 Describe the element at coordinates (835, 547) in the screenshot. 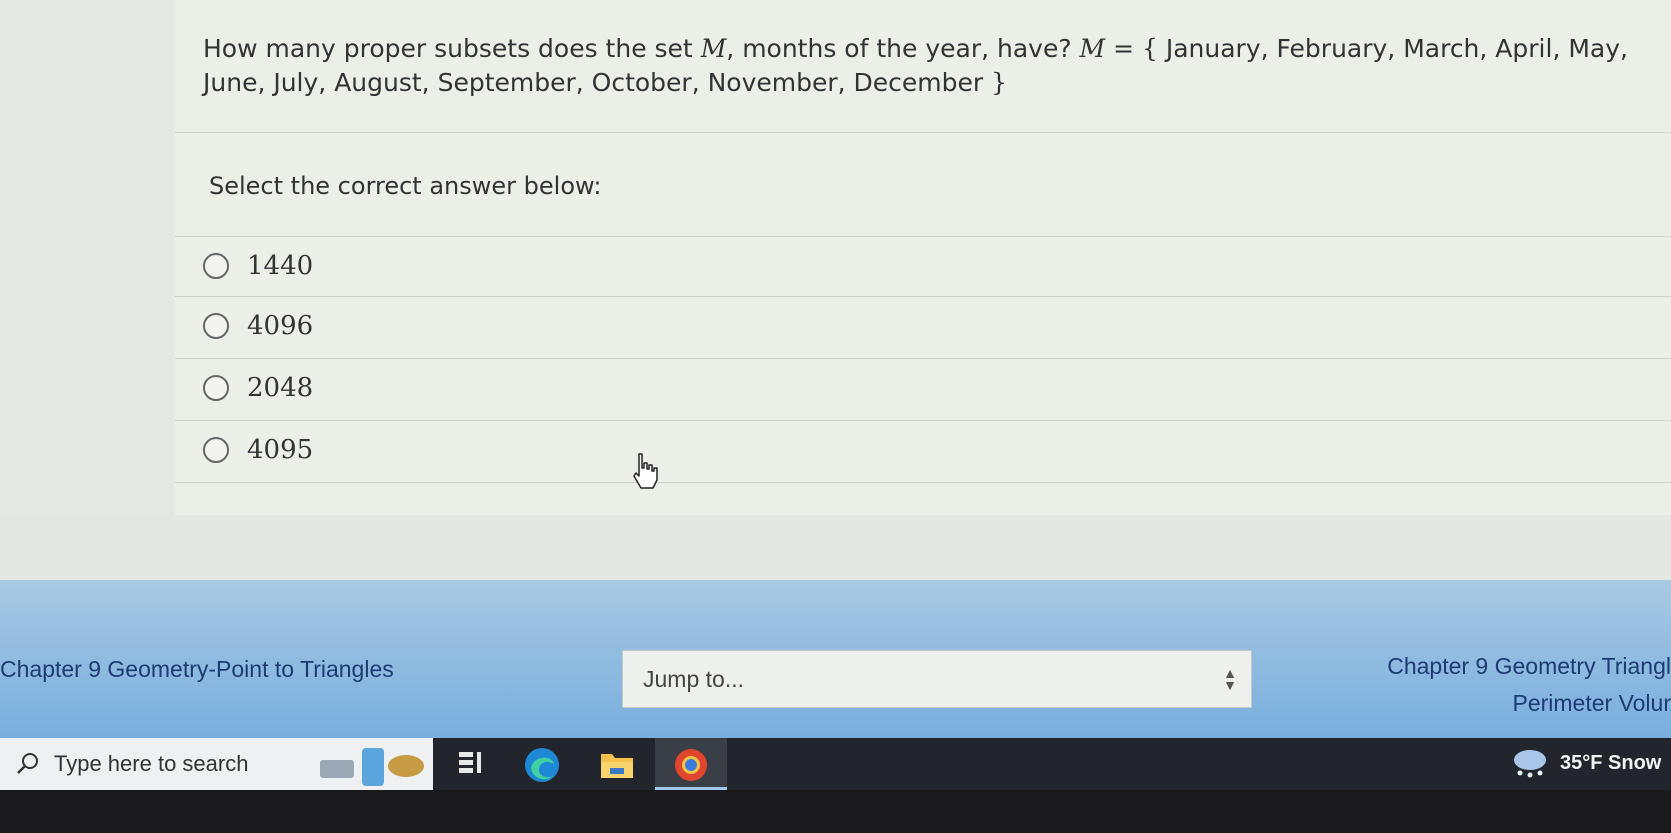

I see `page-footer-spacer` at that location.